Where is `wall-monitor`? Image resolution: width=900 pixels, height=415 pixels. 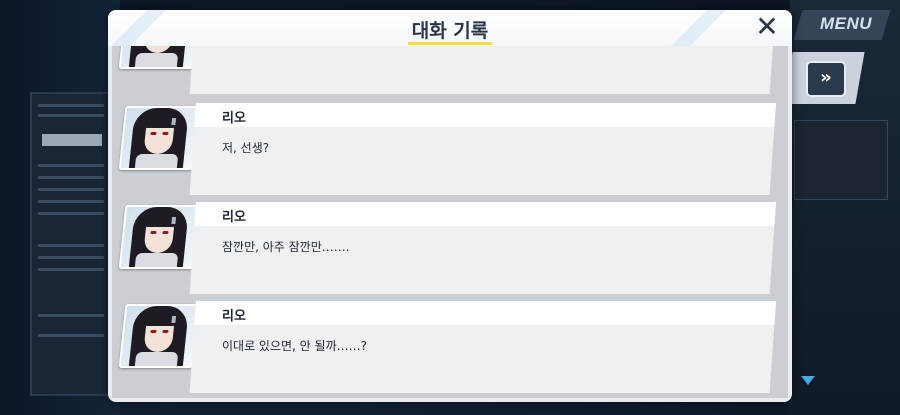
wall-monitor is located at coordinates (841, 160).